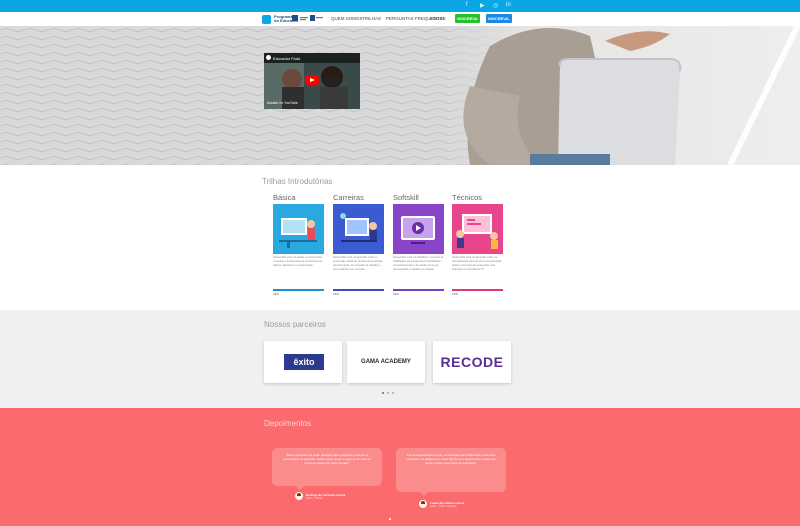 This screenshot has height=526, width=800. What do you see at coordinates (400, 6) in the screenshot?
I see `top-social-bar: f ▶ ◎ in` at bounding box center [400, 6].